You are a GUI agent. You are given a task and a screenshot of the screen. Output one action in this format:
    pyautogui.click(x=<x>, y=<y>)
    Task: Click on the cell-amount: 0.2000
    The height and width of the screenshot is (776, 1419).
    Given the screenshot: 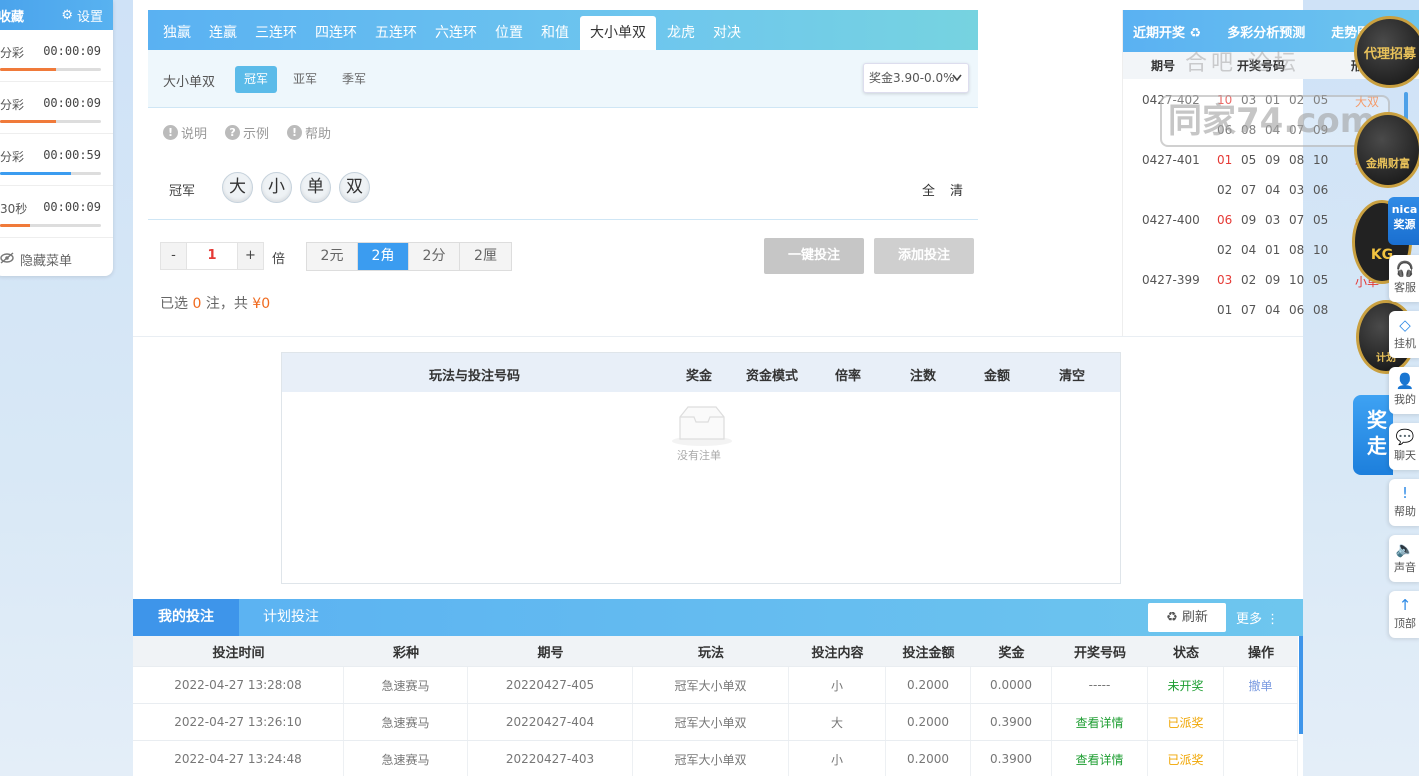 What is the action you would take?
    pyautogui.click(x=928, y=722)
    